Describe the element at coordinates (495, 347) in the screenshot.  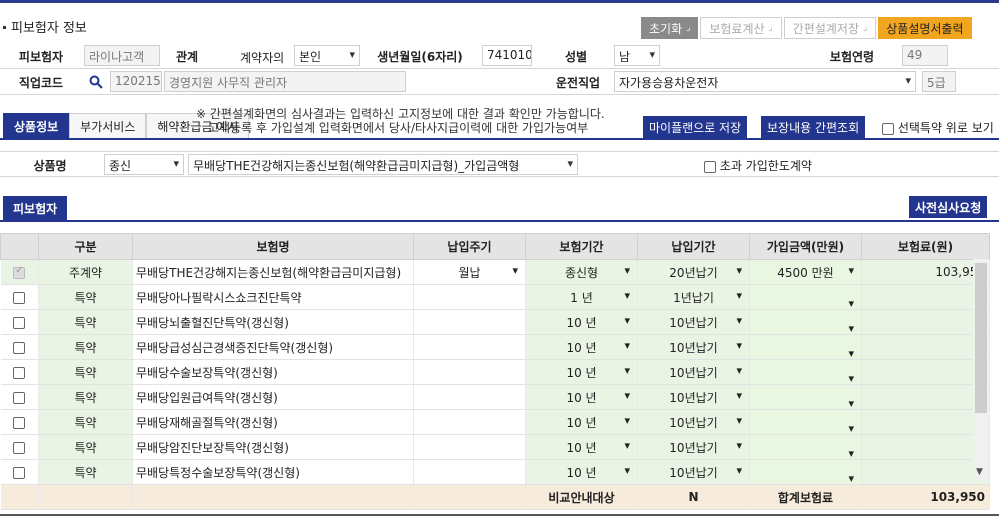
I see `table-row: 특약 무배당급성심근경색증진단특약(갱신형) 10 년 10년납기 0` at that location.